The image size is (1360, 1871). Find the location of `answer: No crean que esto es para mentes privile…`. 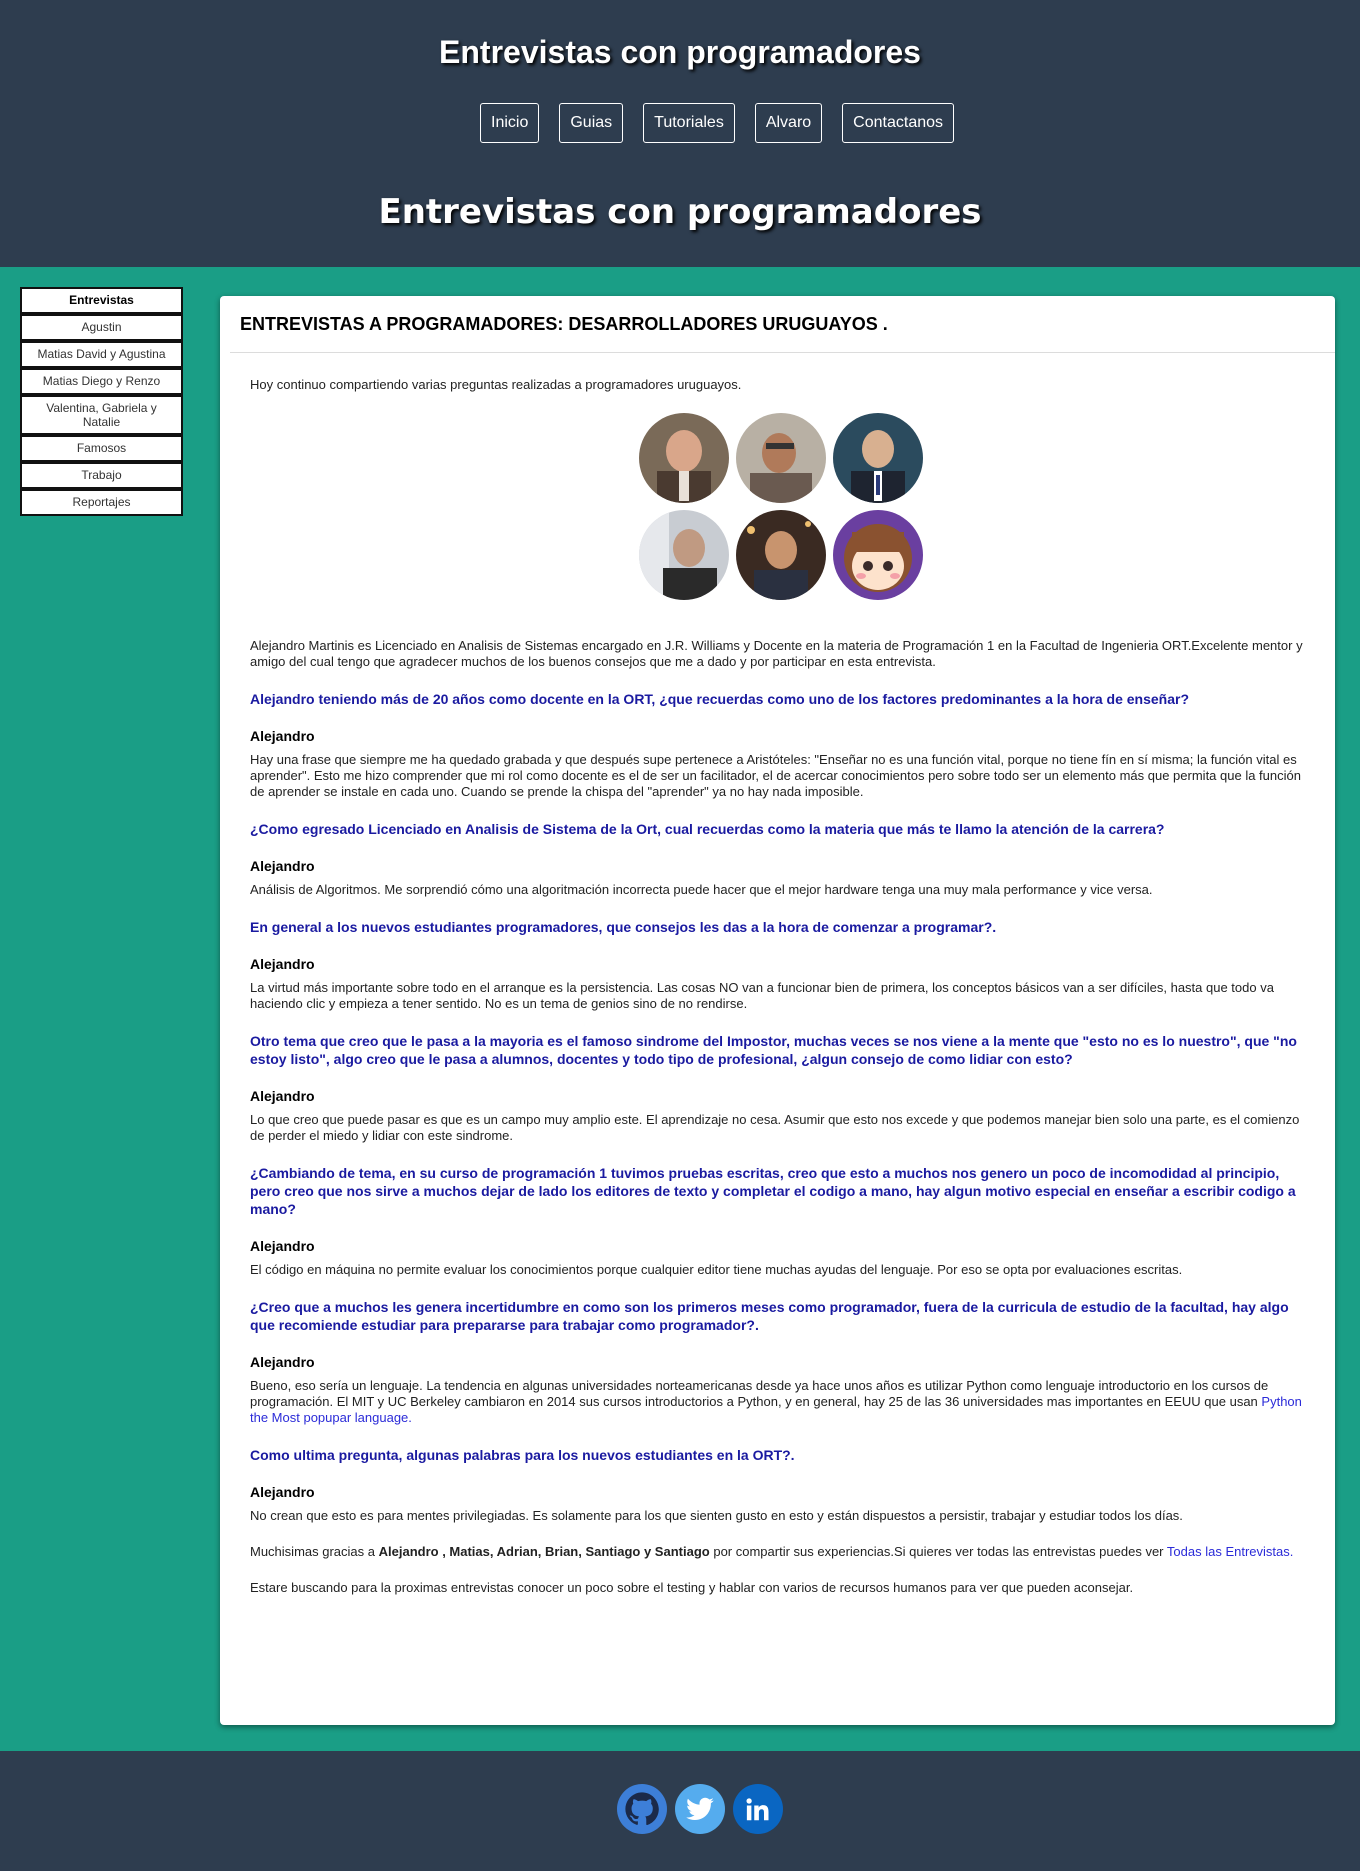

answer: No crean que esto es para mentes privile… is located at coordinates (716, 1515).